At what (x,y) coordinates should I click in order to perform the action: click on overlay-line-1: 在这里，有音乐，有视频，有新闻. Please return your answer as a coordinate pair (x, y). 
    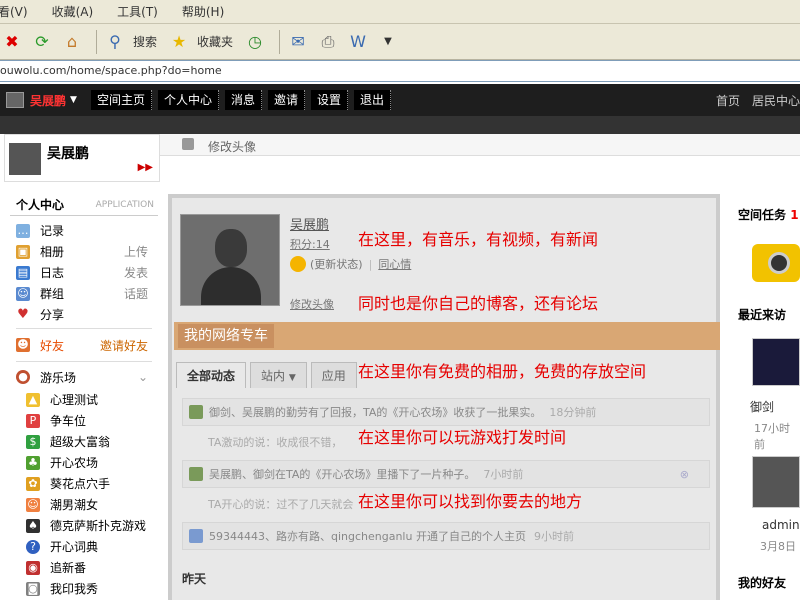
    Looking at the image, I should click on (478, 239).